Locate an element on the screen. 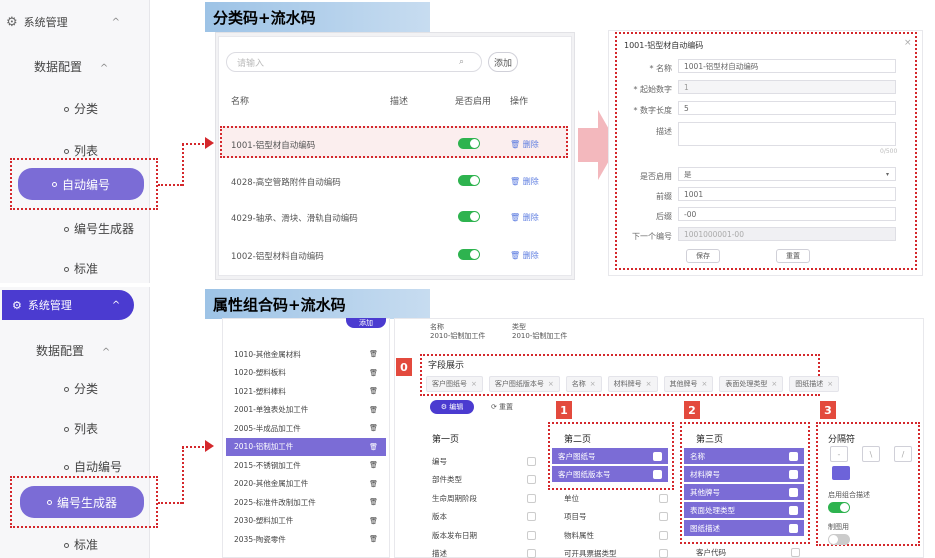 The height and width of the screenshot is (558, 935). field-row: 单位 is located at coordinates (616, 498).